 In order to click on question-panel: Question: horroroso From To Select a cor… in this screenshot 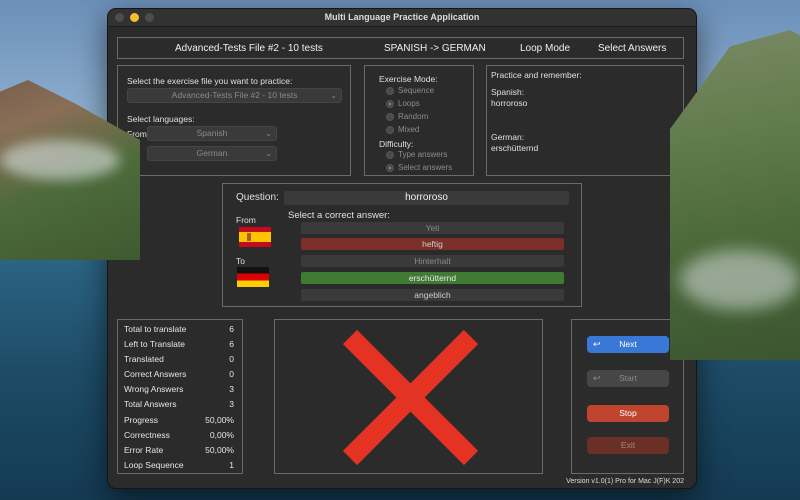, I will do `click(402, 245)`.